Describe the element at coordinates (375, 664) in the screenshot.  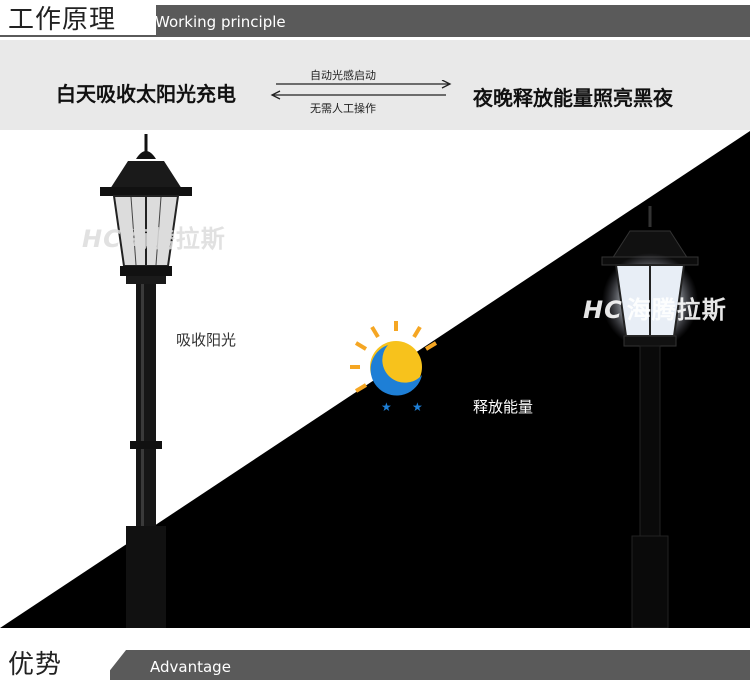
I see `section-header-advantage: 优势 Advantage` at that location.